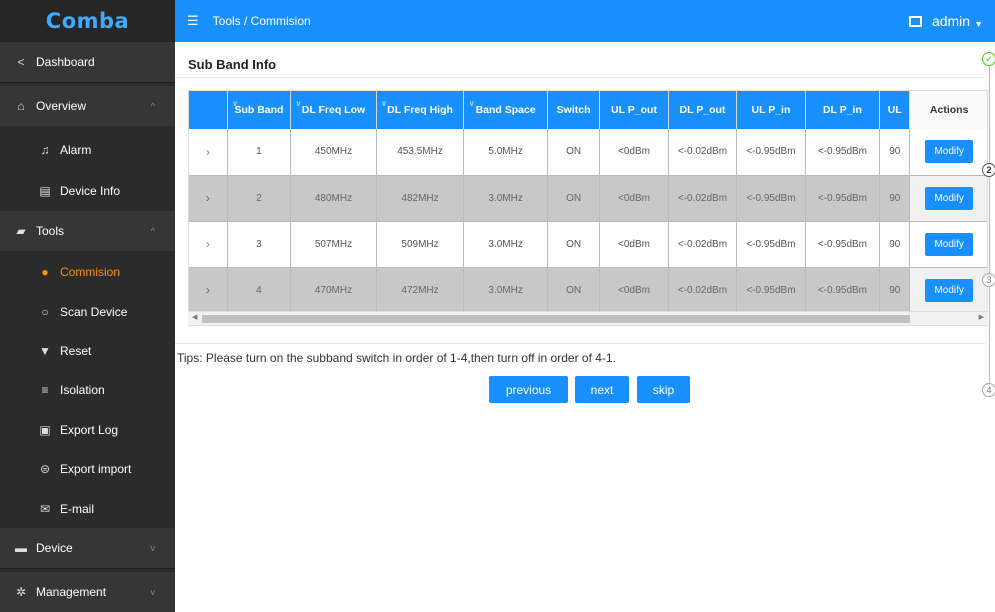 The image size is (995, 612). I want to click on sidebar-item-email: ✉ E-mail, so click(87, 508).